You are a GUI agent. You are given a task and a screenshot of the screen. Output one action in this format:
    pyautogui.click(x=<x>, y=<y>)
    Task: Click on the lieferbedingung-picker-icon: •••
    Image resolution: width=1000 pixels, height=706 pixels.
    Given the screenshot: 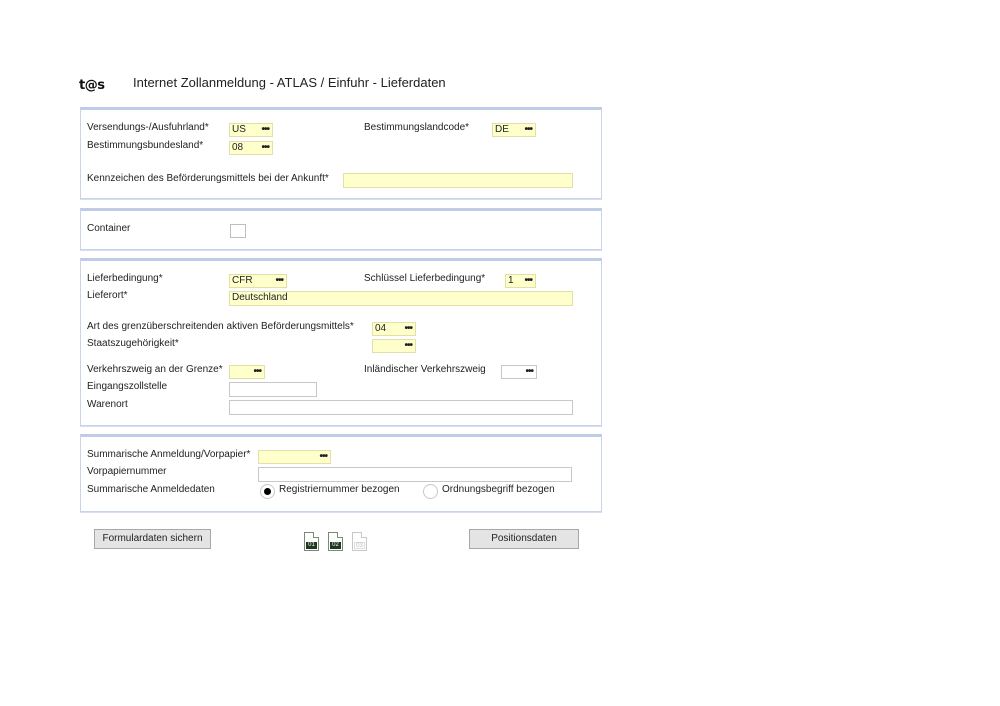 What is the action you would take?
    pyautogui.click(x=279, y=280)
    